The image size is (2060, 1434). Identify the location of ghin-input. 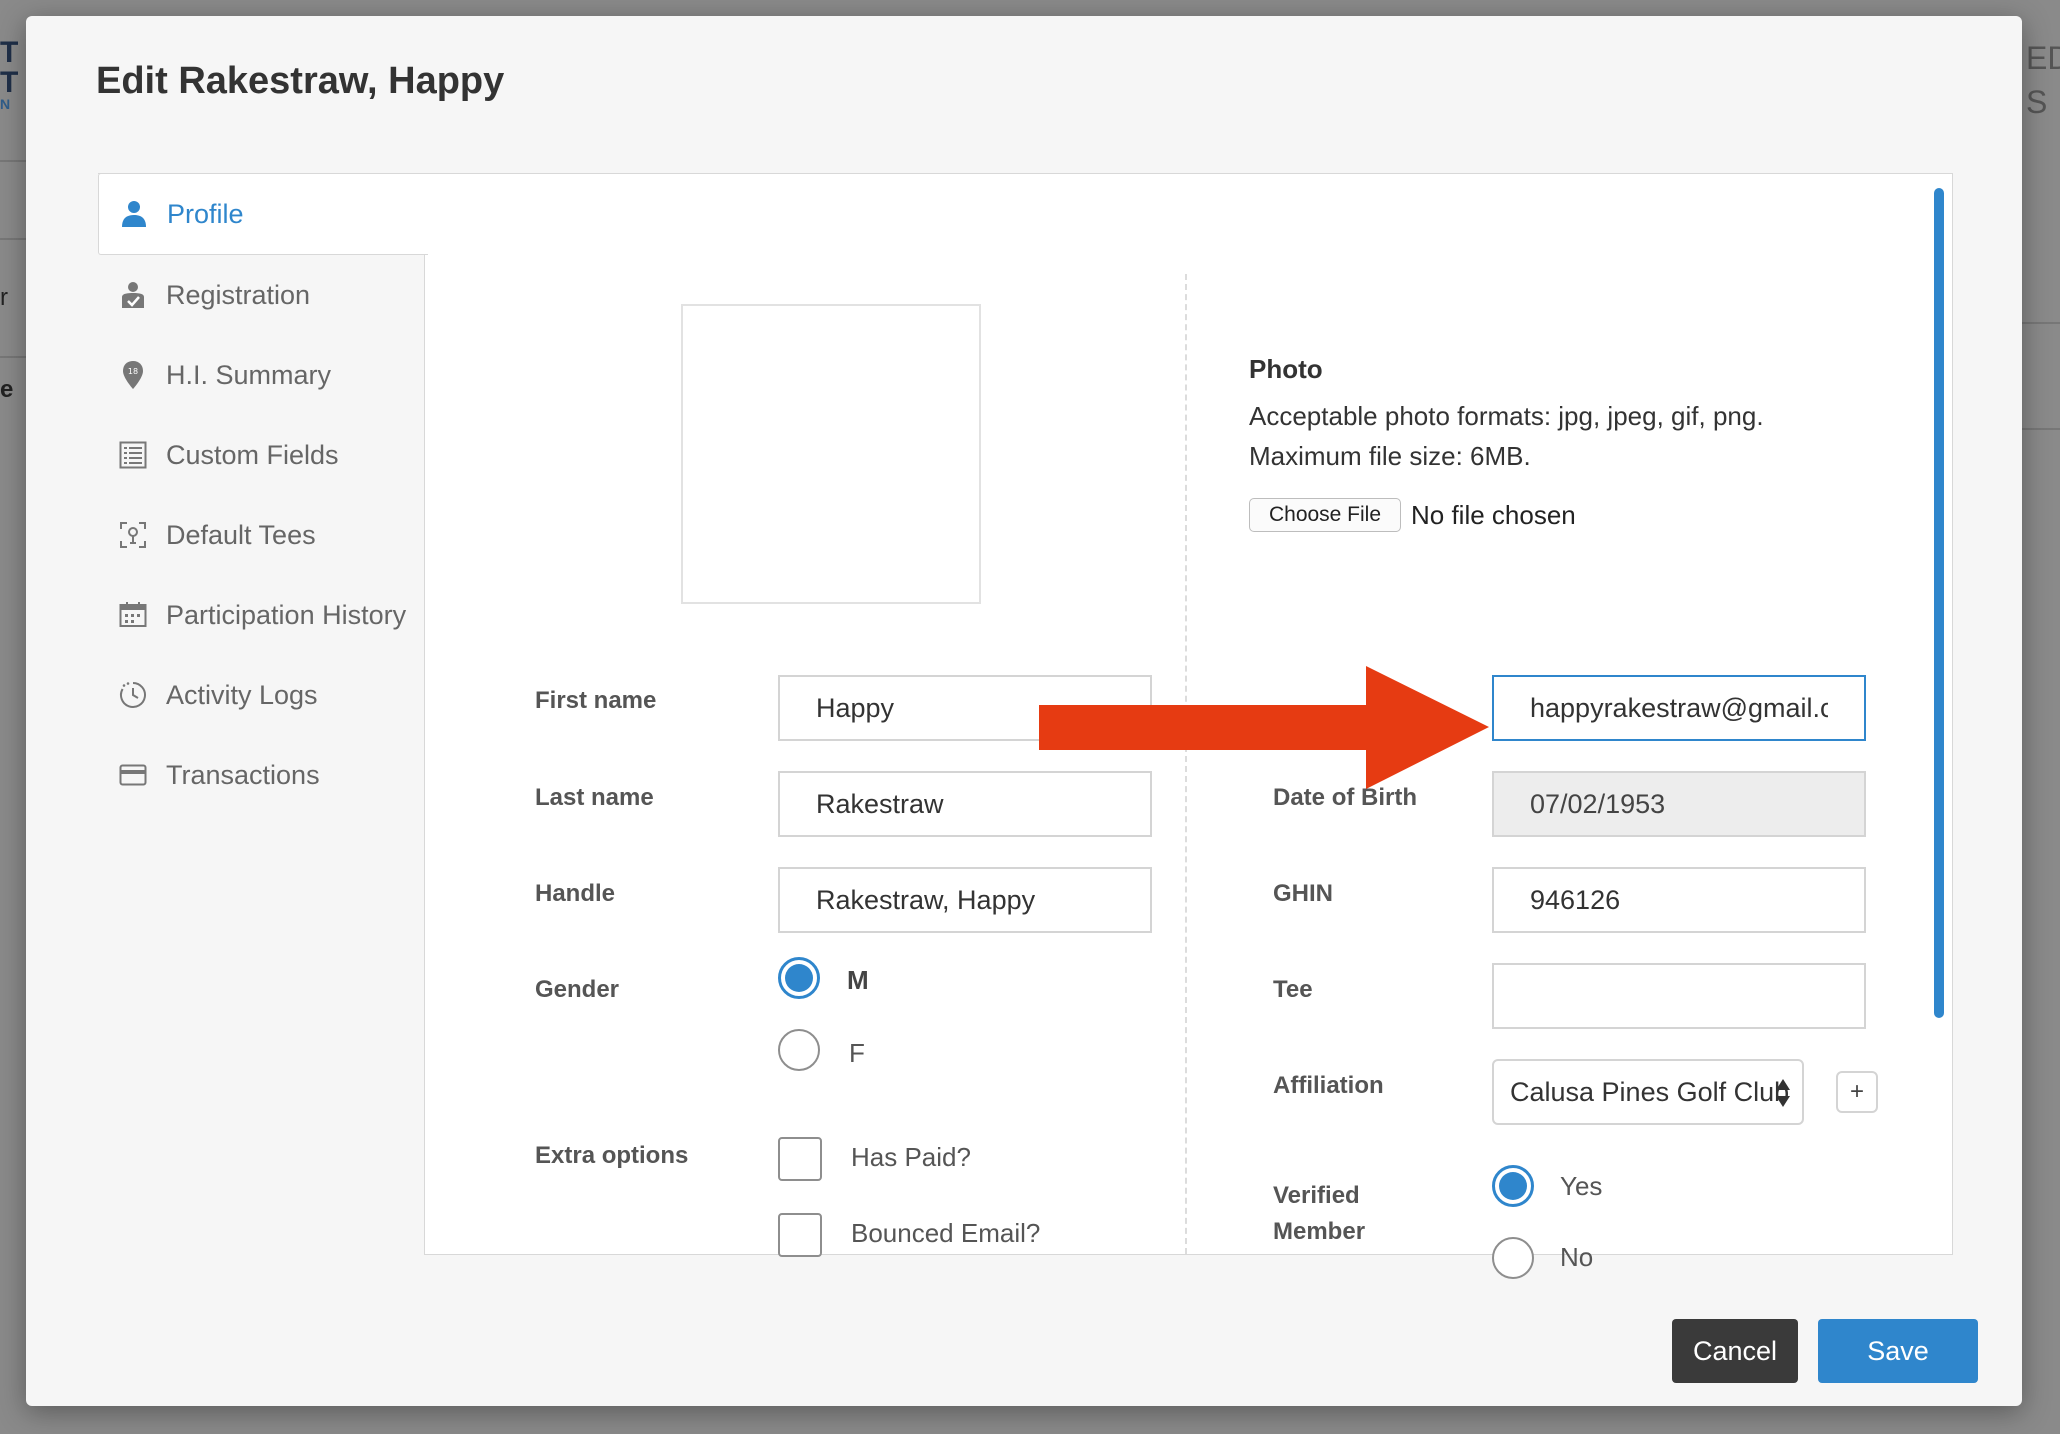
(1679, 900).